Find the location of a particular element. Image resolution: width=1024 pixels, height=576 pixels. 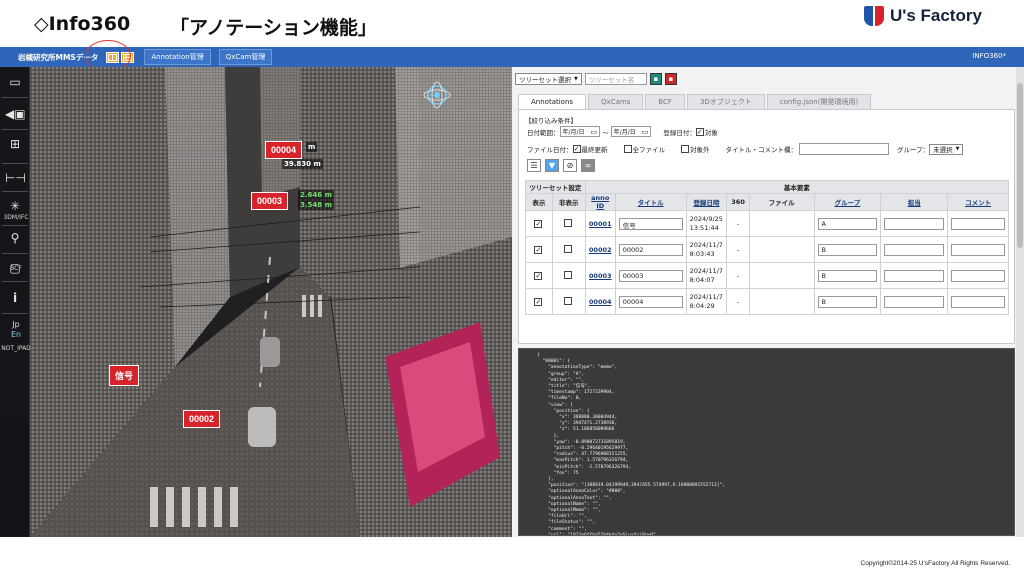

col-360: 360 is located at coordinates (738, 202).